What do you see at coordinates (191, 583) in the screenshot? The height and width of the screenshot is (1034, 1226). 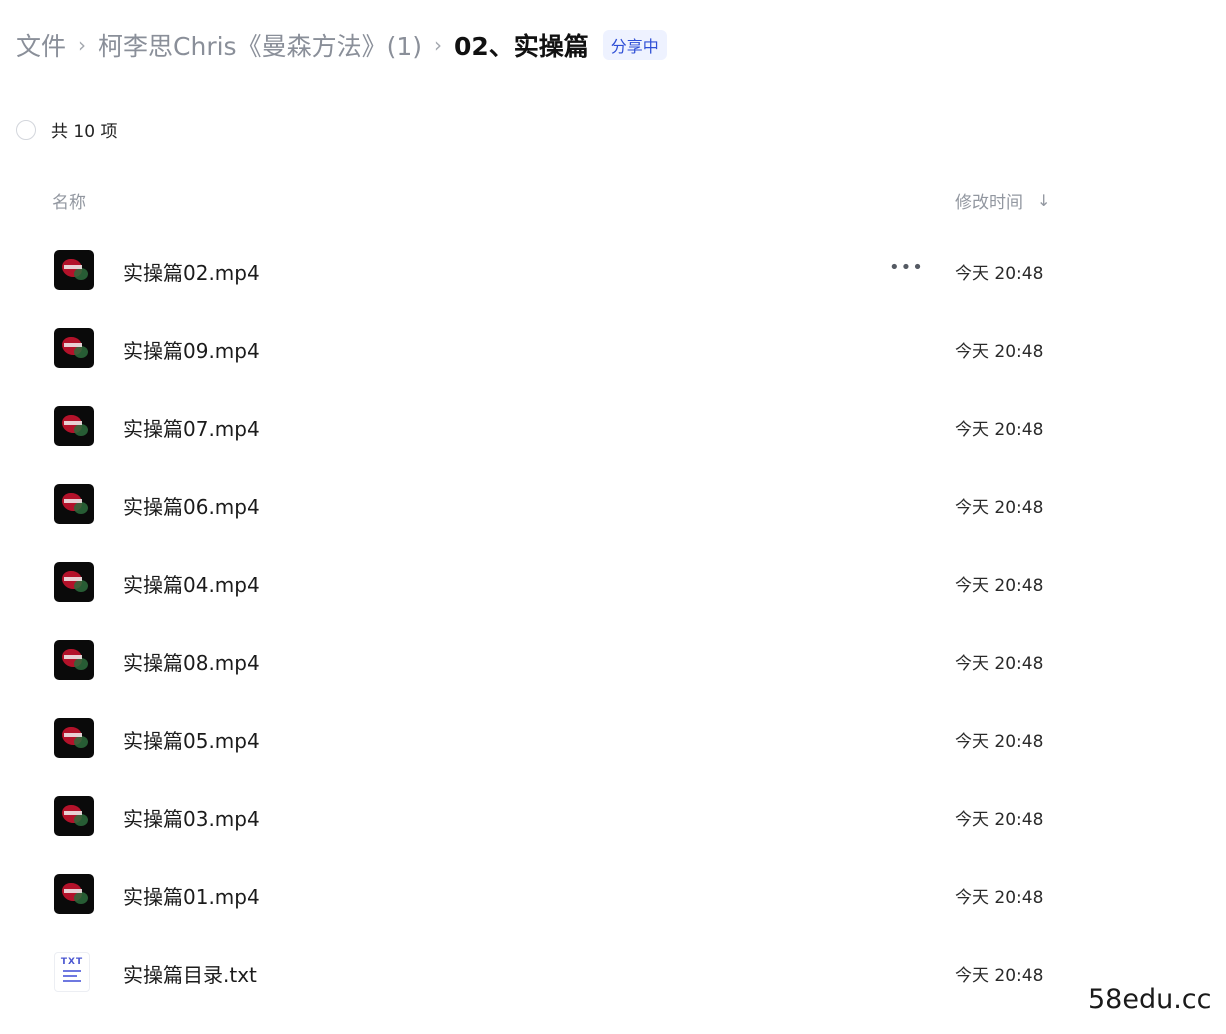 I see `file-name: 实操篇04.mp4` at bounding box center [191, 583].